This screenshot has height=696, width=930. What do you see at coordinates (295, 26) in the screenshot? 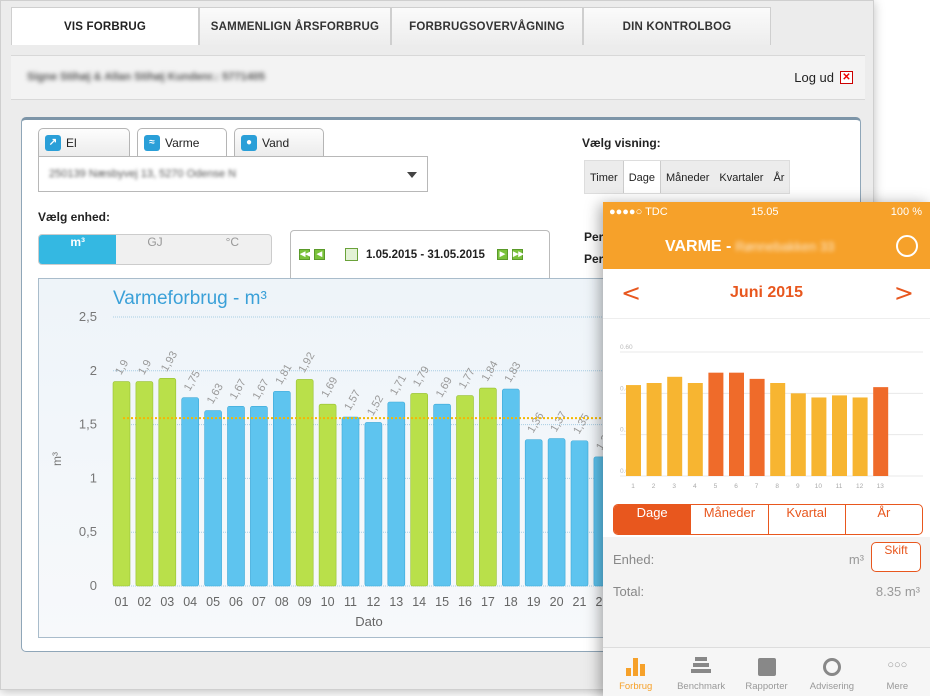
I see `tab-sammenlign: SAMMENLIGN ÅRSFORBRUG` at bounding box center [295, 26].